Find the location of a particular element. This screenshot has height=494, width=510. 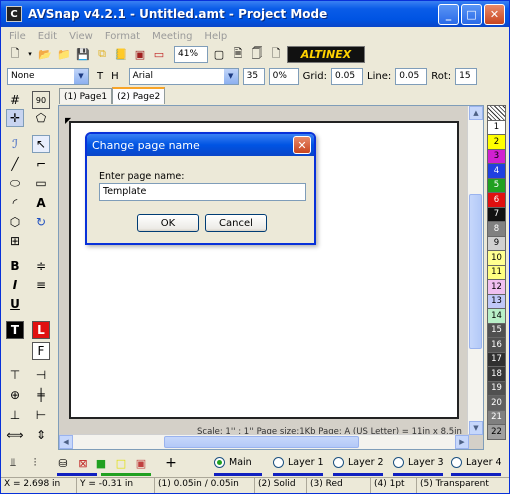

snap-90-icon: 90 is located at coordinates (41, 100).